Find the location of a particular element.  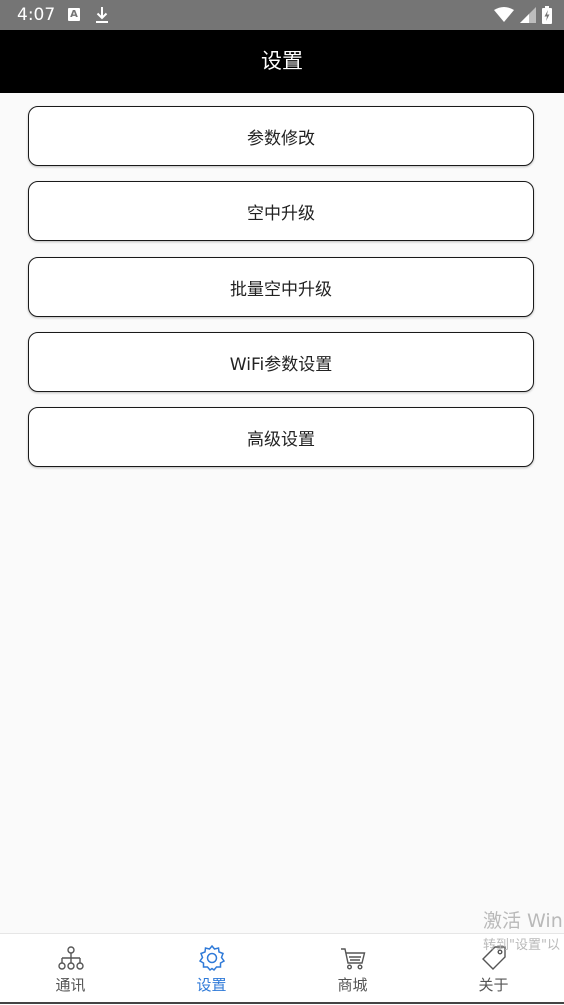

param-edit-button: 参数修改 is located at coordinates (281, 136).